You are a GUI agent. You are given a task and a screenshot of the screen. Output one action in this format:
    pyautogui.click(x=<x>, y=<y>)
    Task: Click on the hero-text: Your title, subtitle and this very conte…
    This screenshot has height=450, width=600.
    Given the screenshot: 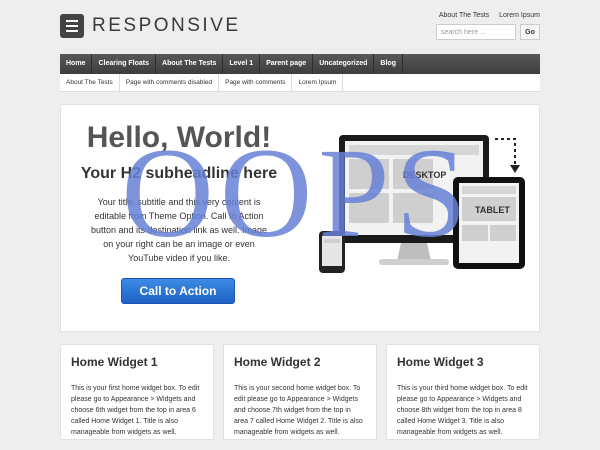 What is the action you would take?
    pyautogui.click(x=179, y=230)
    